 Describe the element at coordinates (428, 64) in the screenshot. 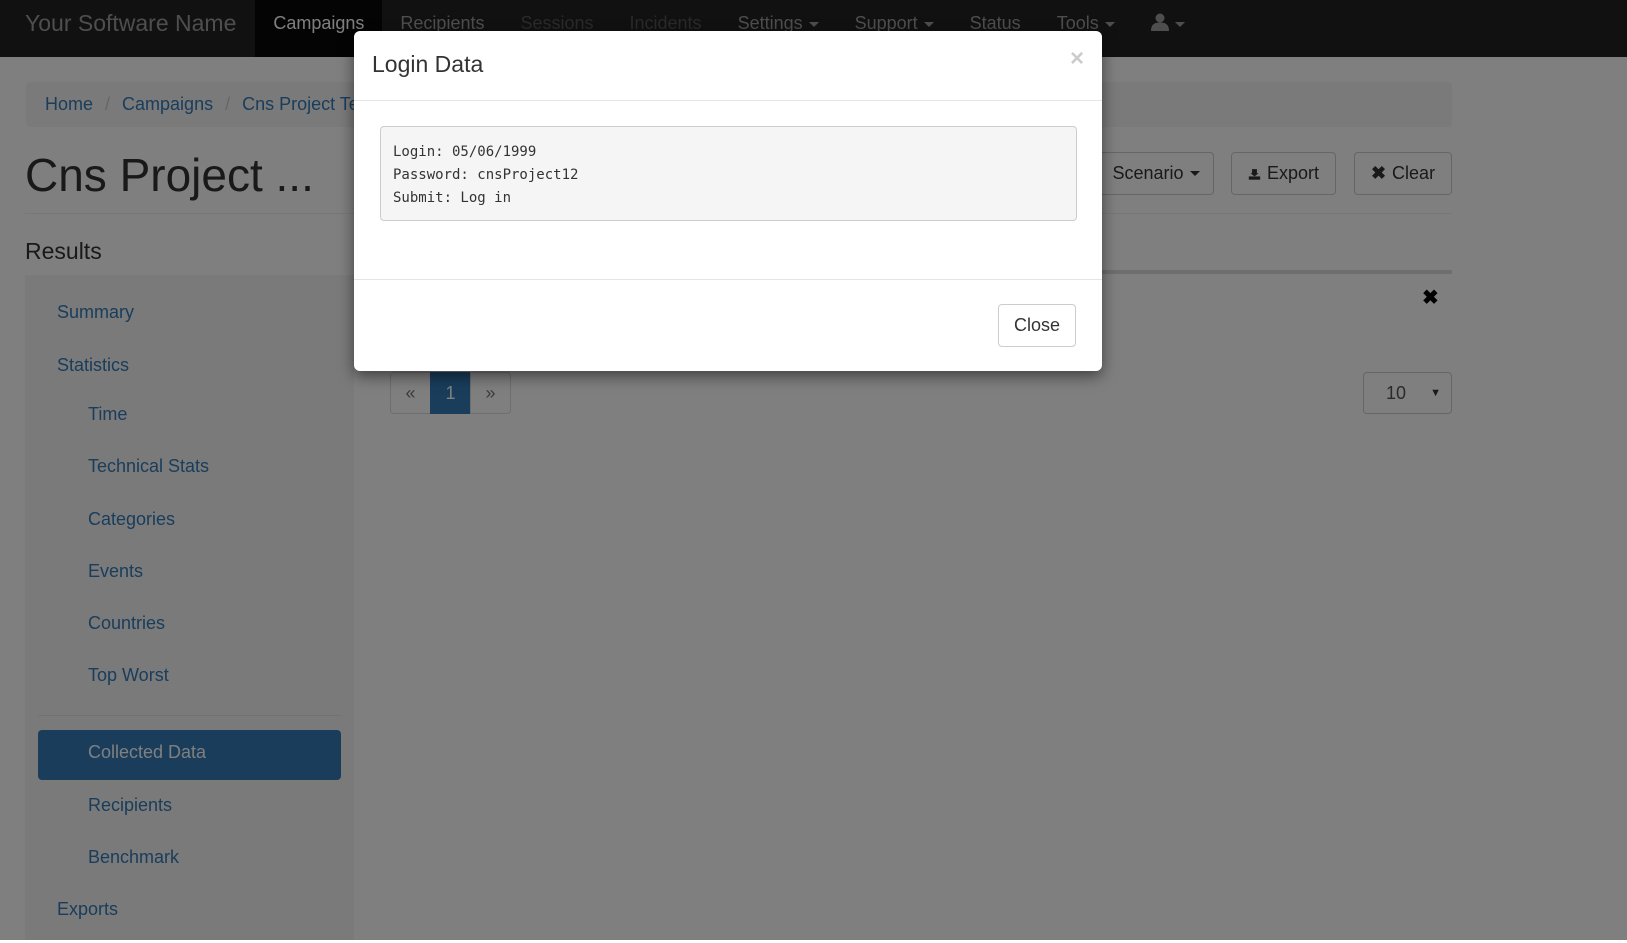

I see `modal-title: Login Data` at that location.